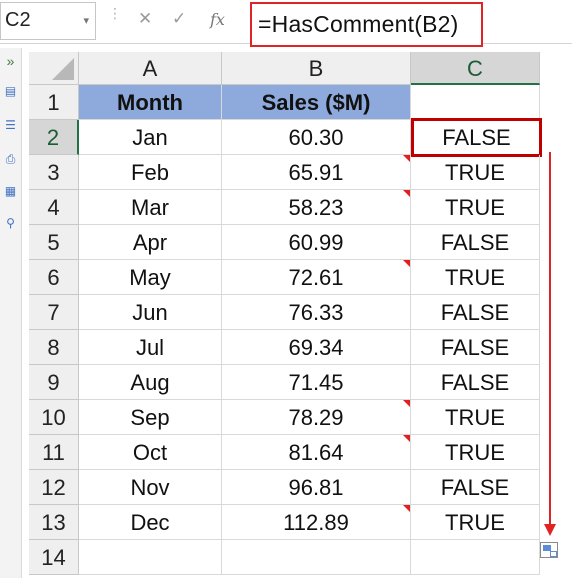  I want to click on arrow-down-icon, so click(550, 339).